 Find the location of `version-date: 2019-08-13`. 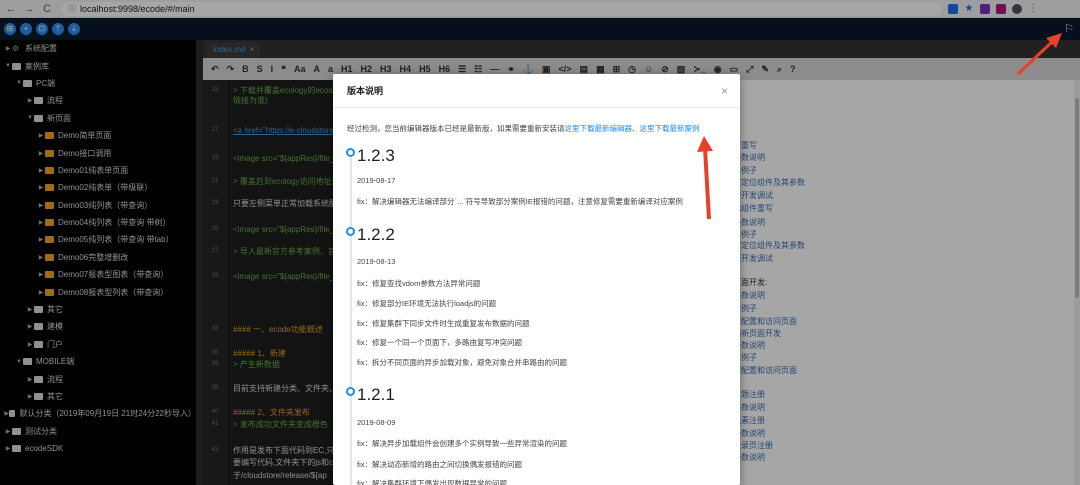

version-date: 2019-08-13 is located at coordinates (376, 261).